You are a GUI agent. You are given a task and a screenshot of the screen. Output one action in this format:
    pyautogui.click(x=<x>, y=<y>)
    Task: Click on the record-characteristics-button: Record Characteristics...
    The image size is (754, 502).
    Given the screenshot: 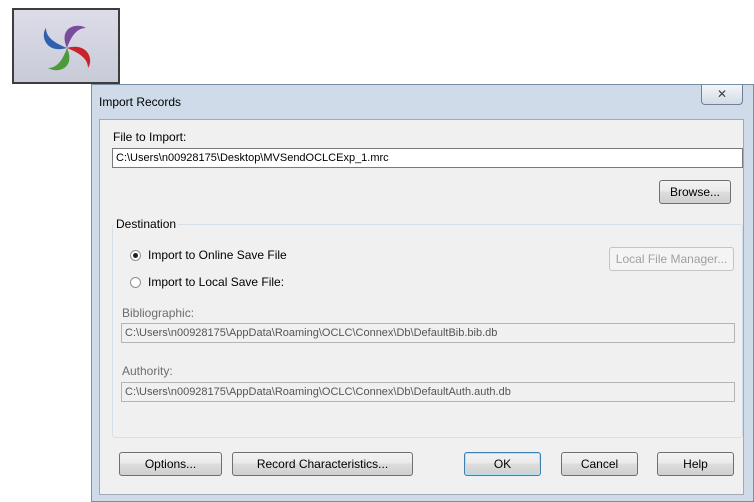 What is the action you would take?
    pyautogui.click(x=322, y=464)
    